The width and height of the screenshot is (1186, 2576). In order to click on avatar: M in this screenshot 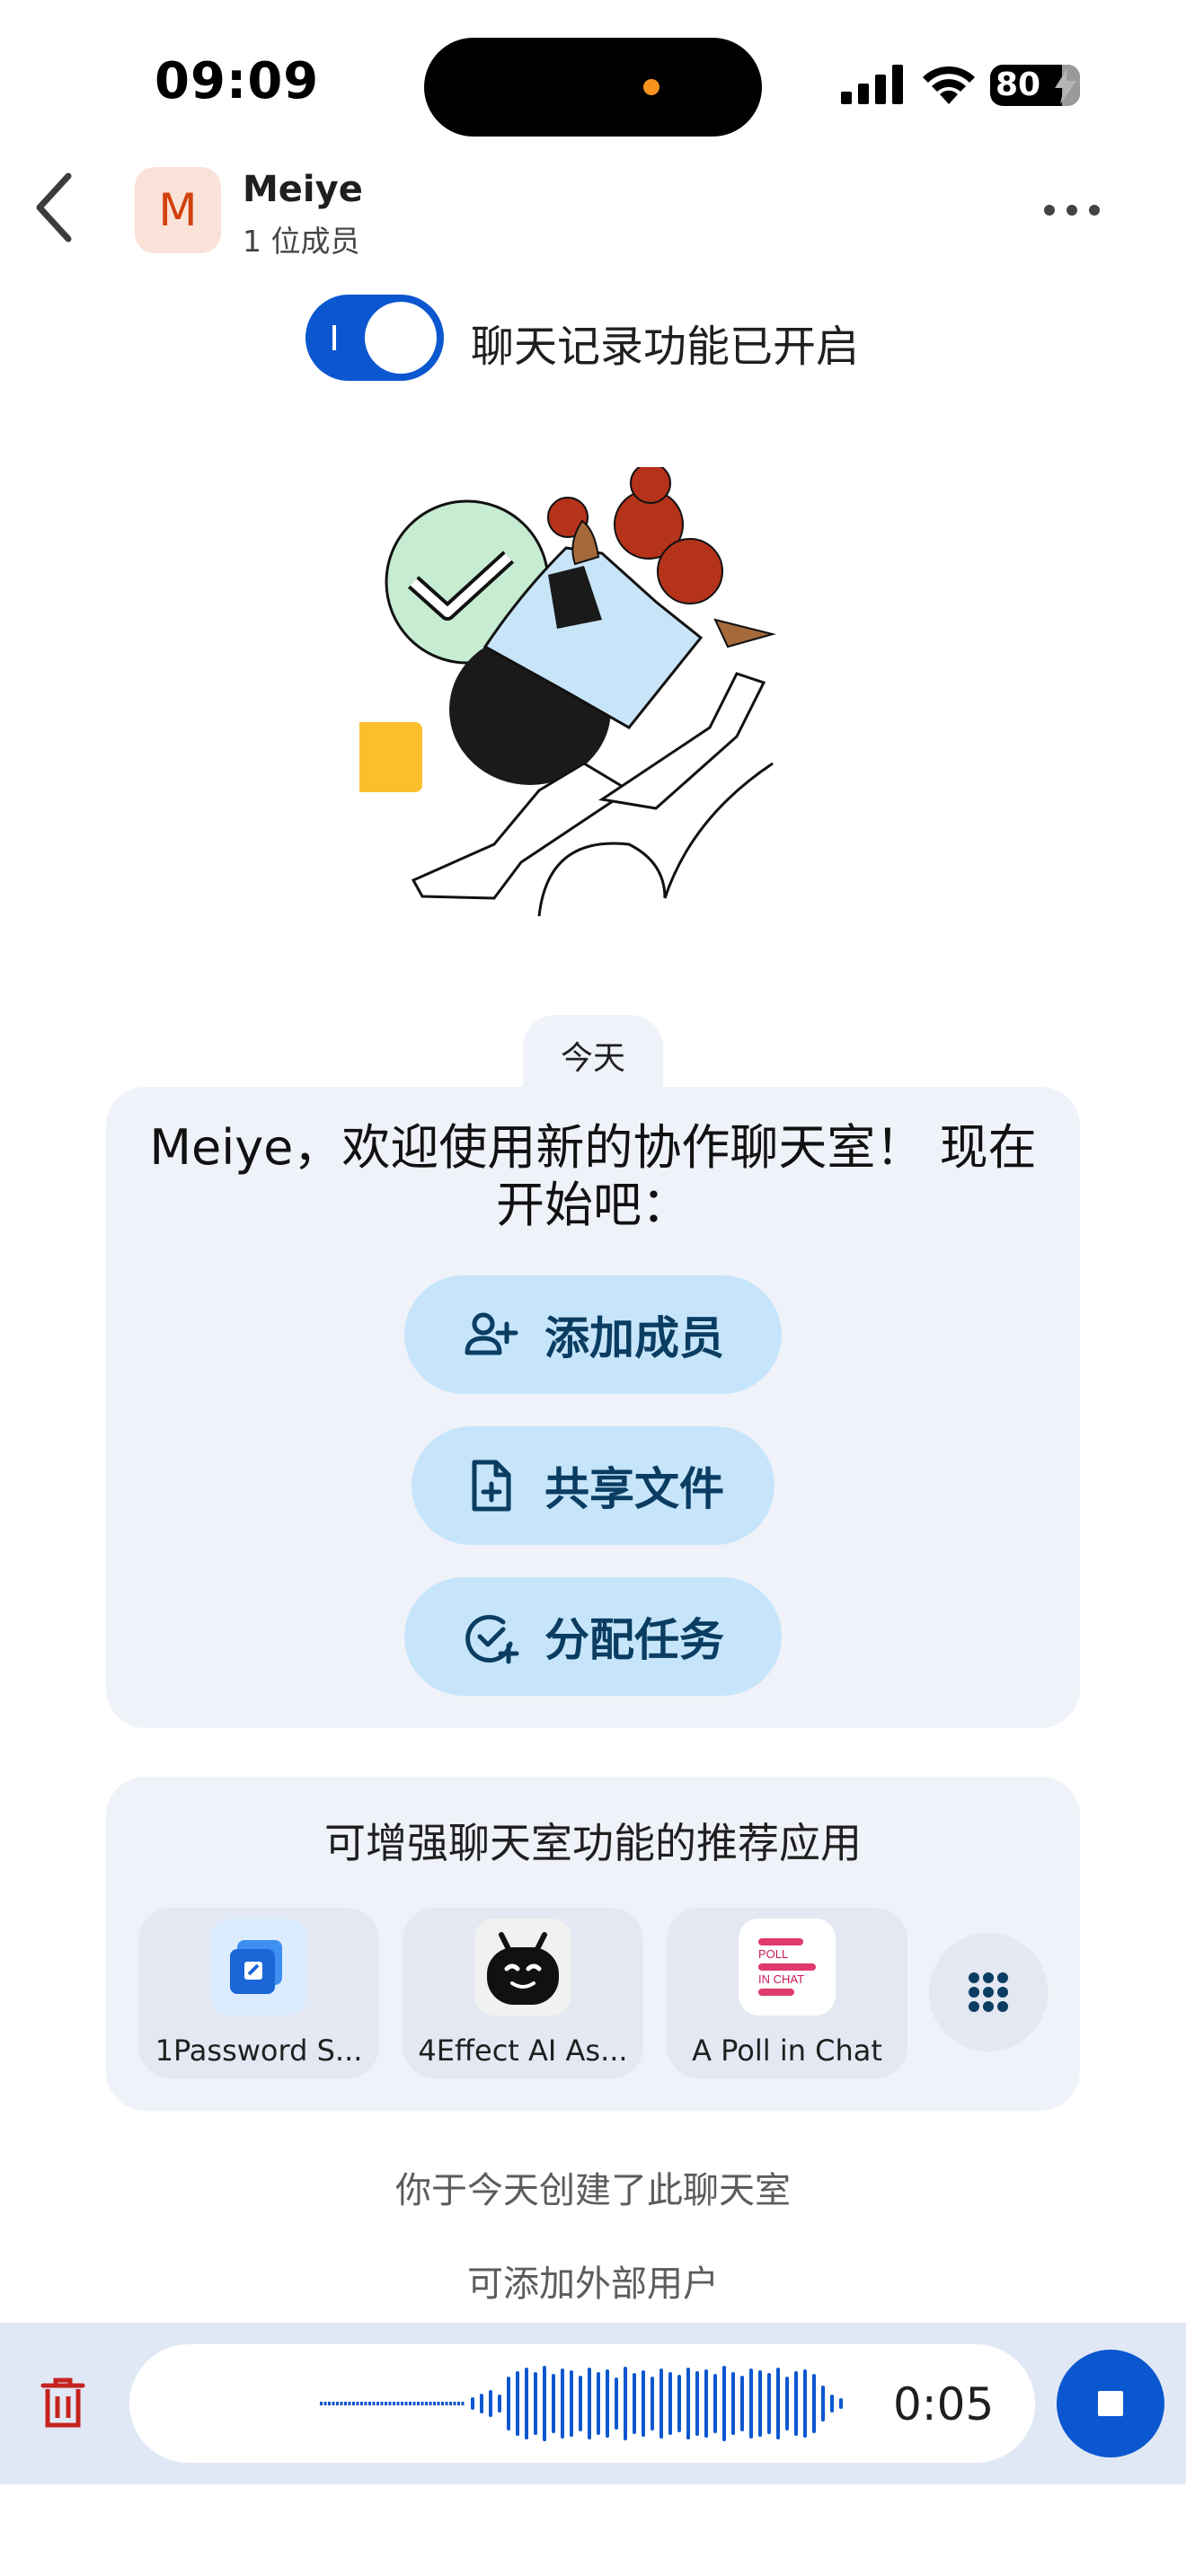, I will do `click(178, 210)`.